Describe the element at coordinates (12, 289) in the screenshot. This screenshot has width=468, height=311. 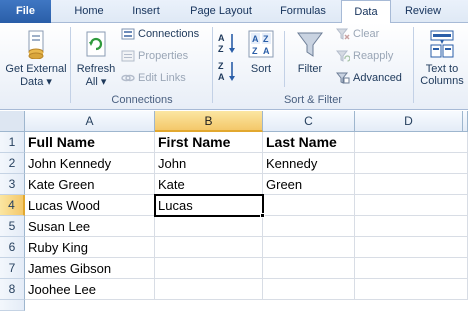
I see `row-header: 8` at that location.